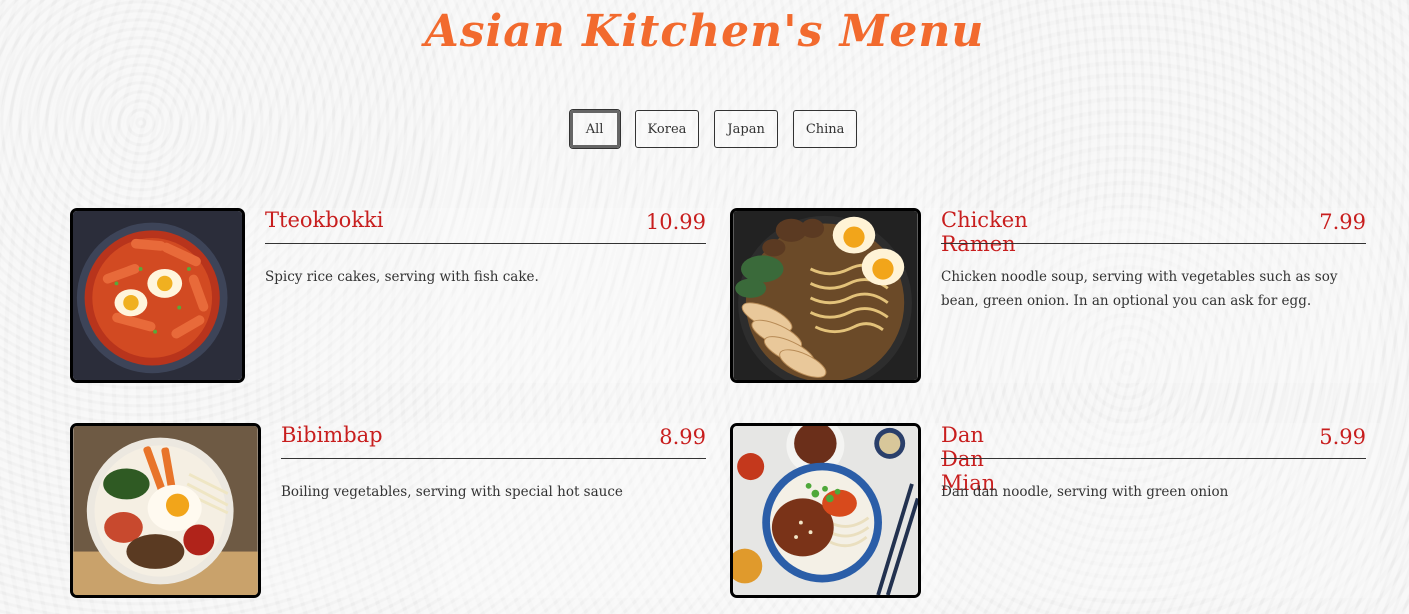  What do you see at coordinates (1085, 492) in the screenshot?
I see `menu-item-description: Dan dan noodle, serving with green onion` at bounding box center [1085, 492].